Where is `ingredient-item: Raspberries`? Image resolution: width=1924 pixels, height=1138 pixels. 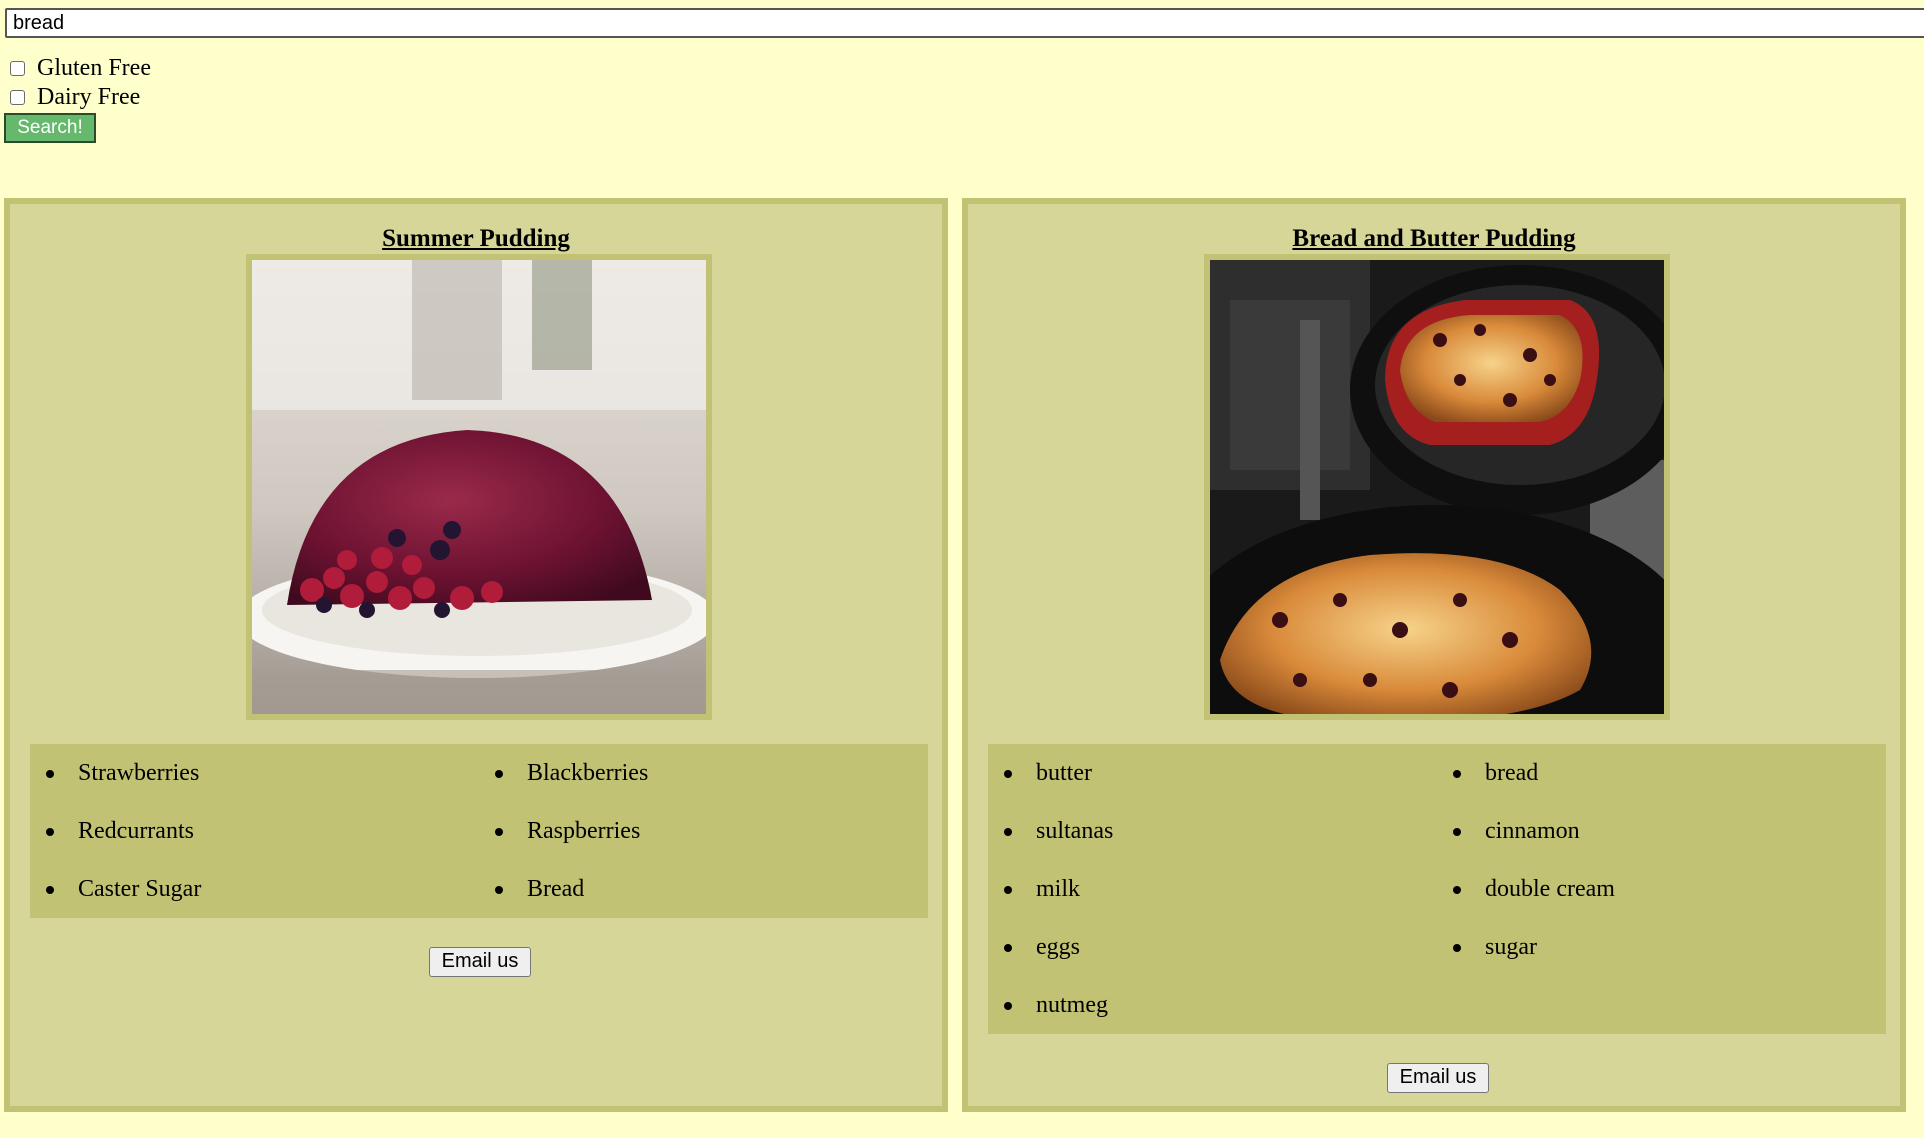
ingredient-item: Raspberries is located at coordinates (703, 831).